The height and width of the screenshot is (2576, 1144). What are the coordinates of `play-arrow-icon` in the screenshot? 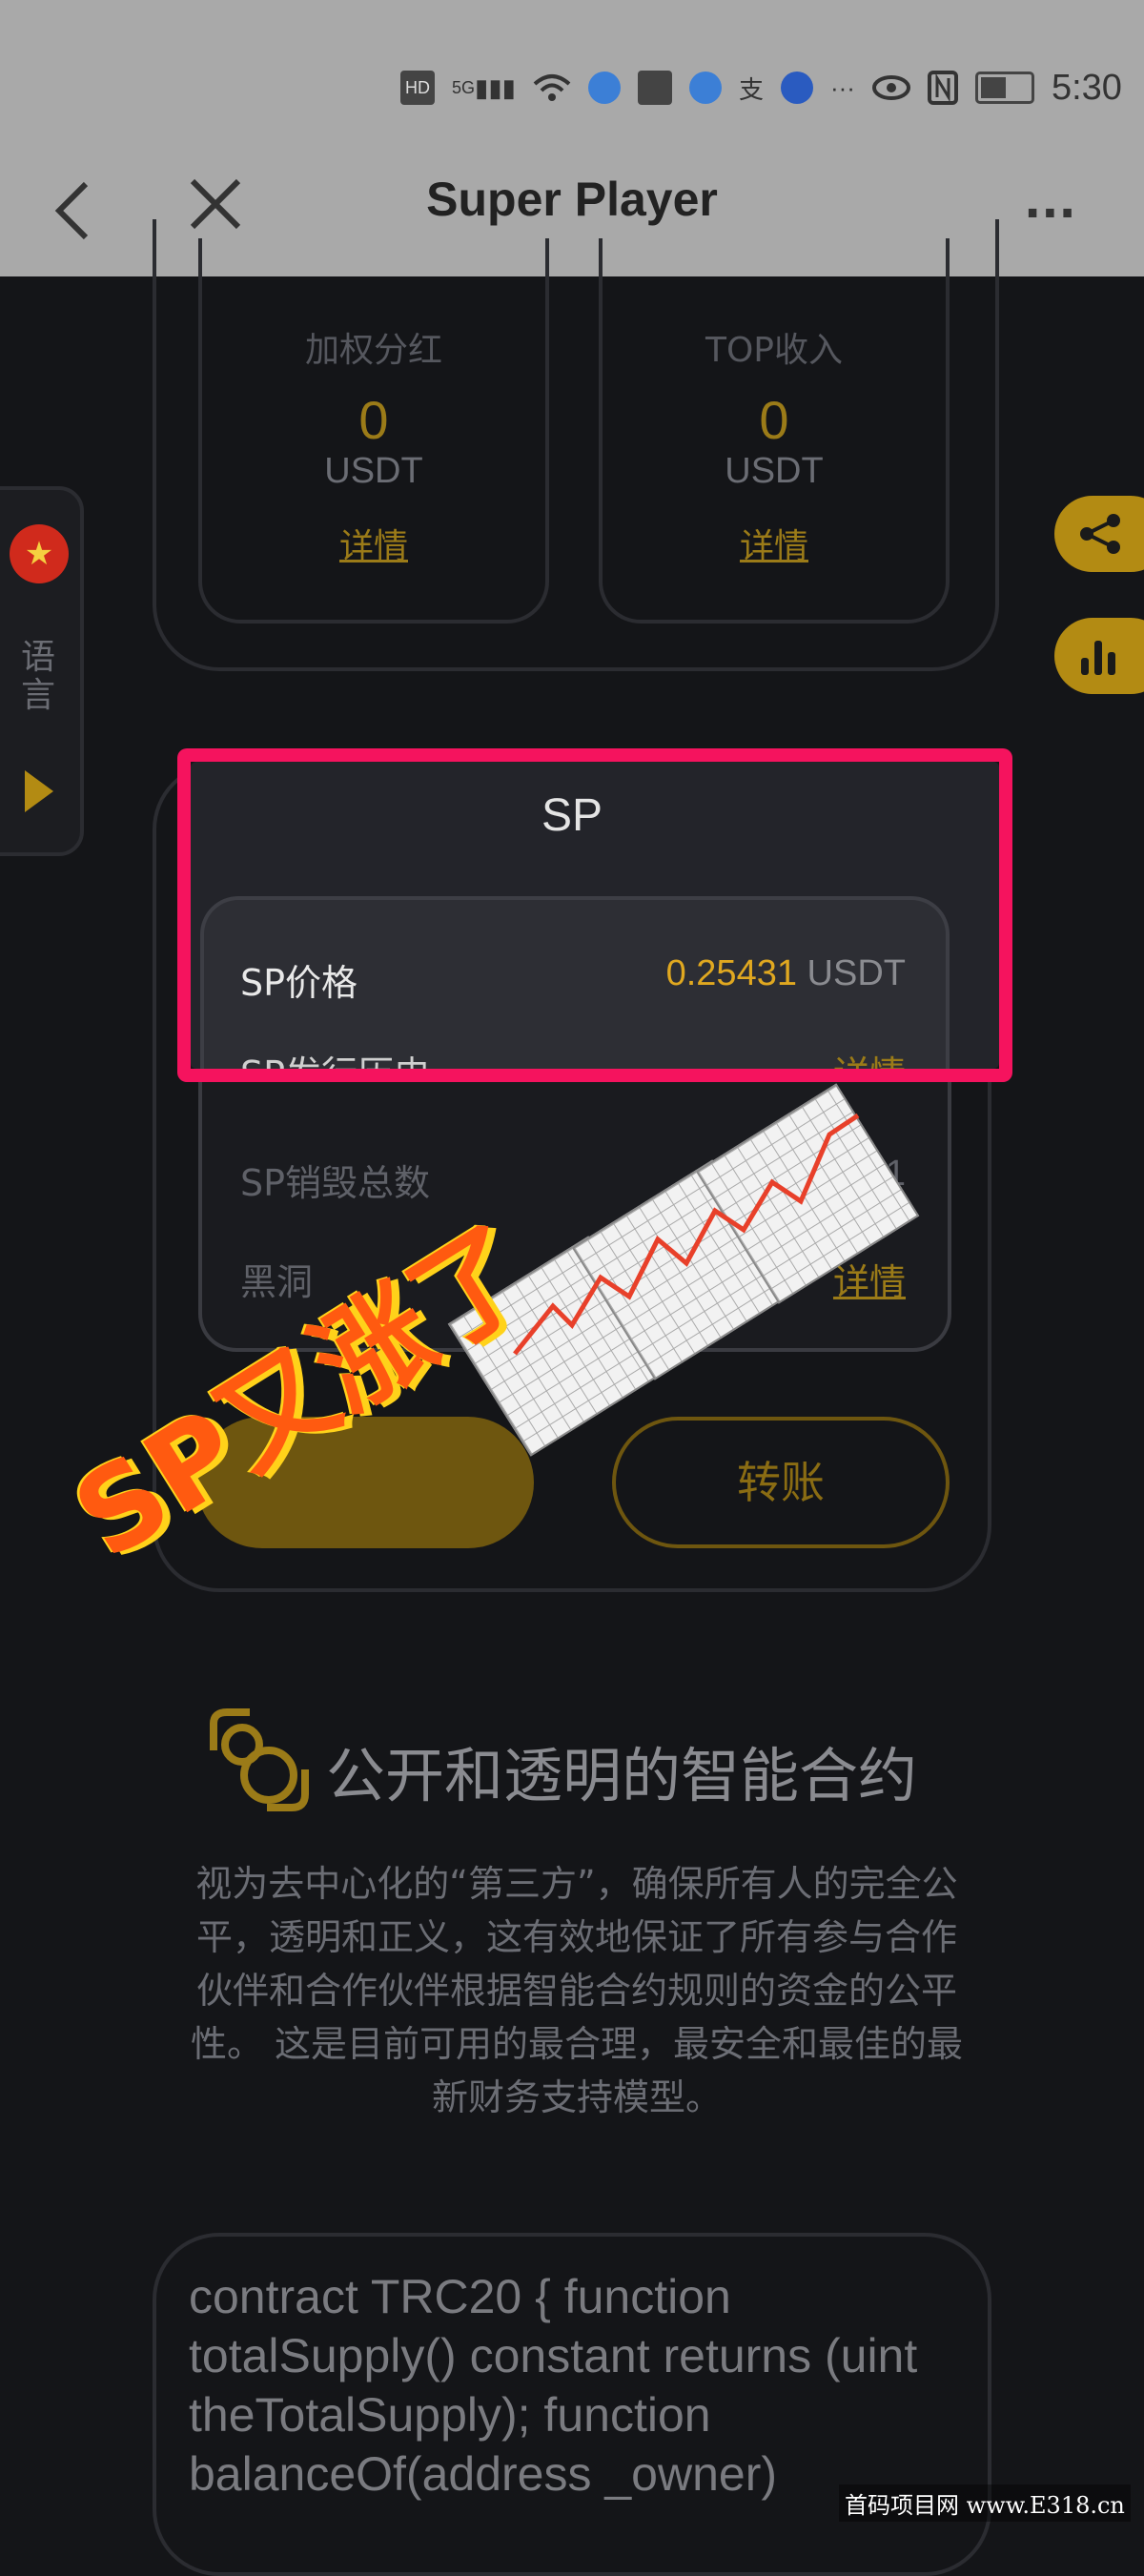 It's located at (39, 791).